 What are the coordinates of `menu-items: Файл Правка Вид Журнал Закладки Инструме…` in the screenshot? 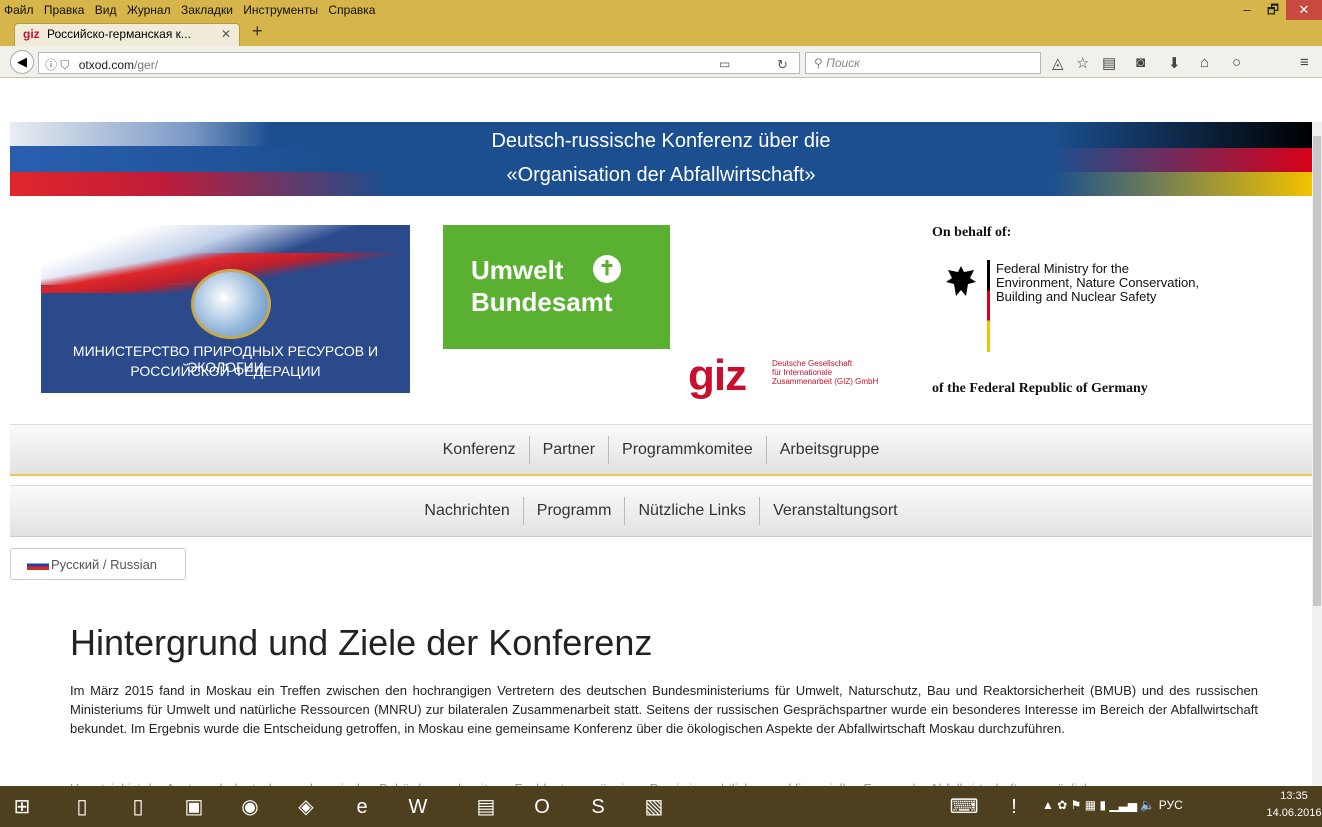 It's located at (193, 10).